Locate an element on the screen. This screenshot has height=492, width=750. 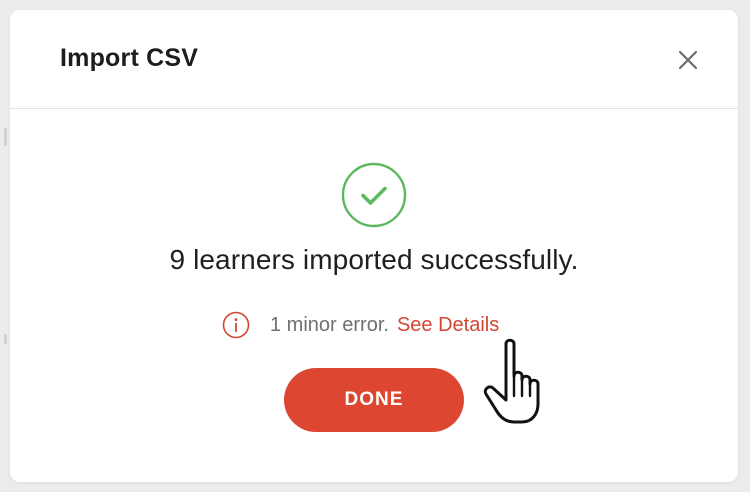
close-button is located at coordinates (688, 60).